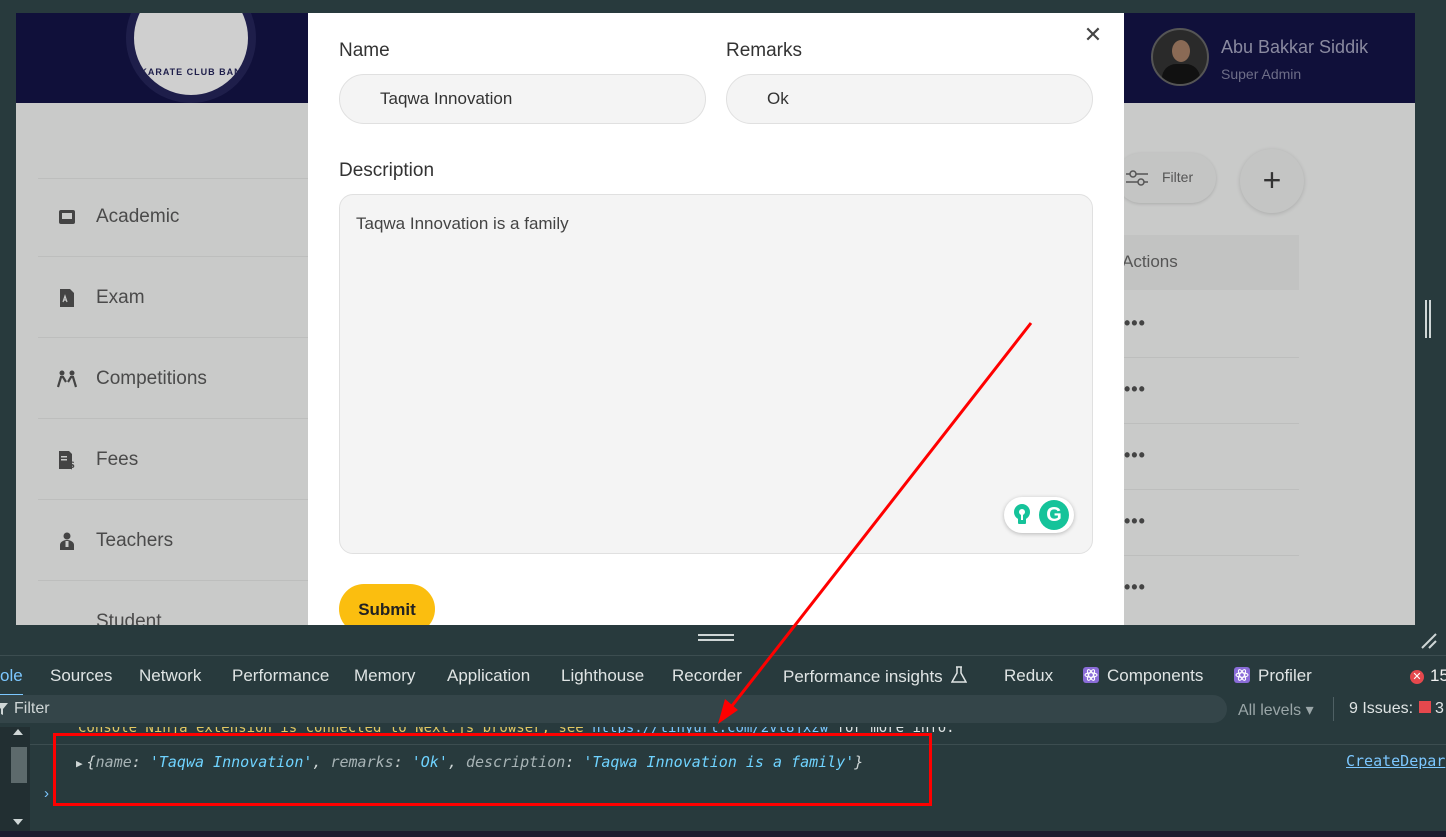 The width and height of the screenshot is (1446, 837). What do you see at coordinates (1272, 181) in the screenshot?
I see `add-button: +` at bounding box center [1272, 181].